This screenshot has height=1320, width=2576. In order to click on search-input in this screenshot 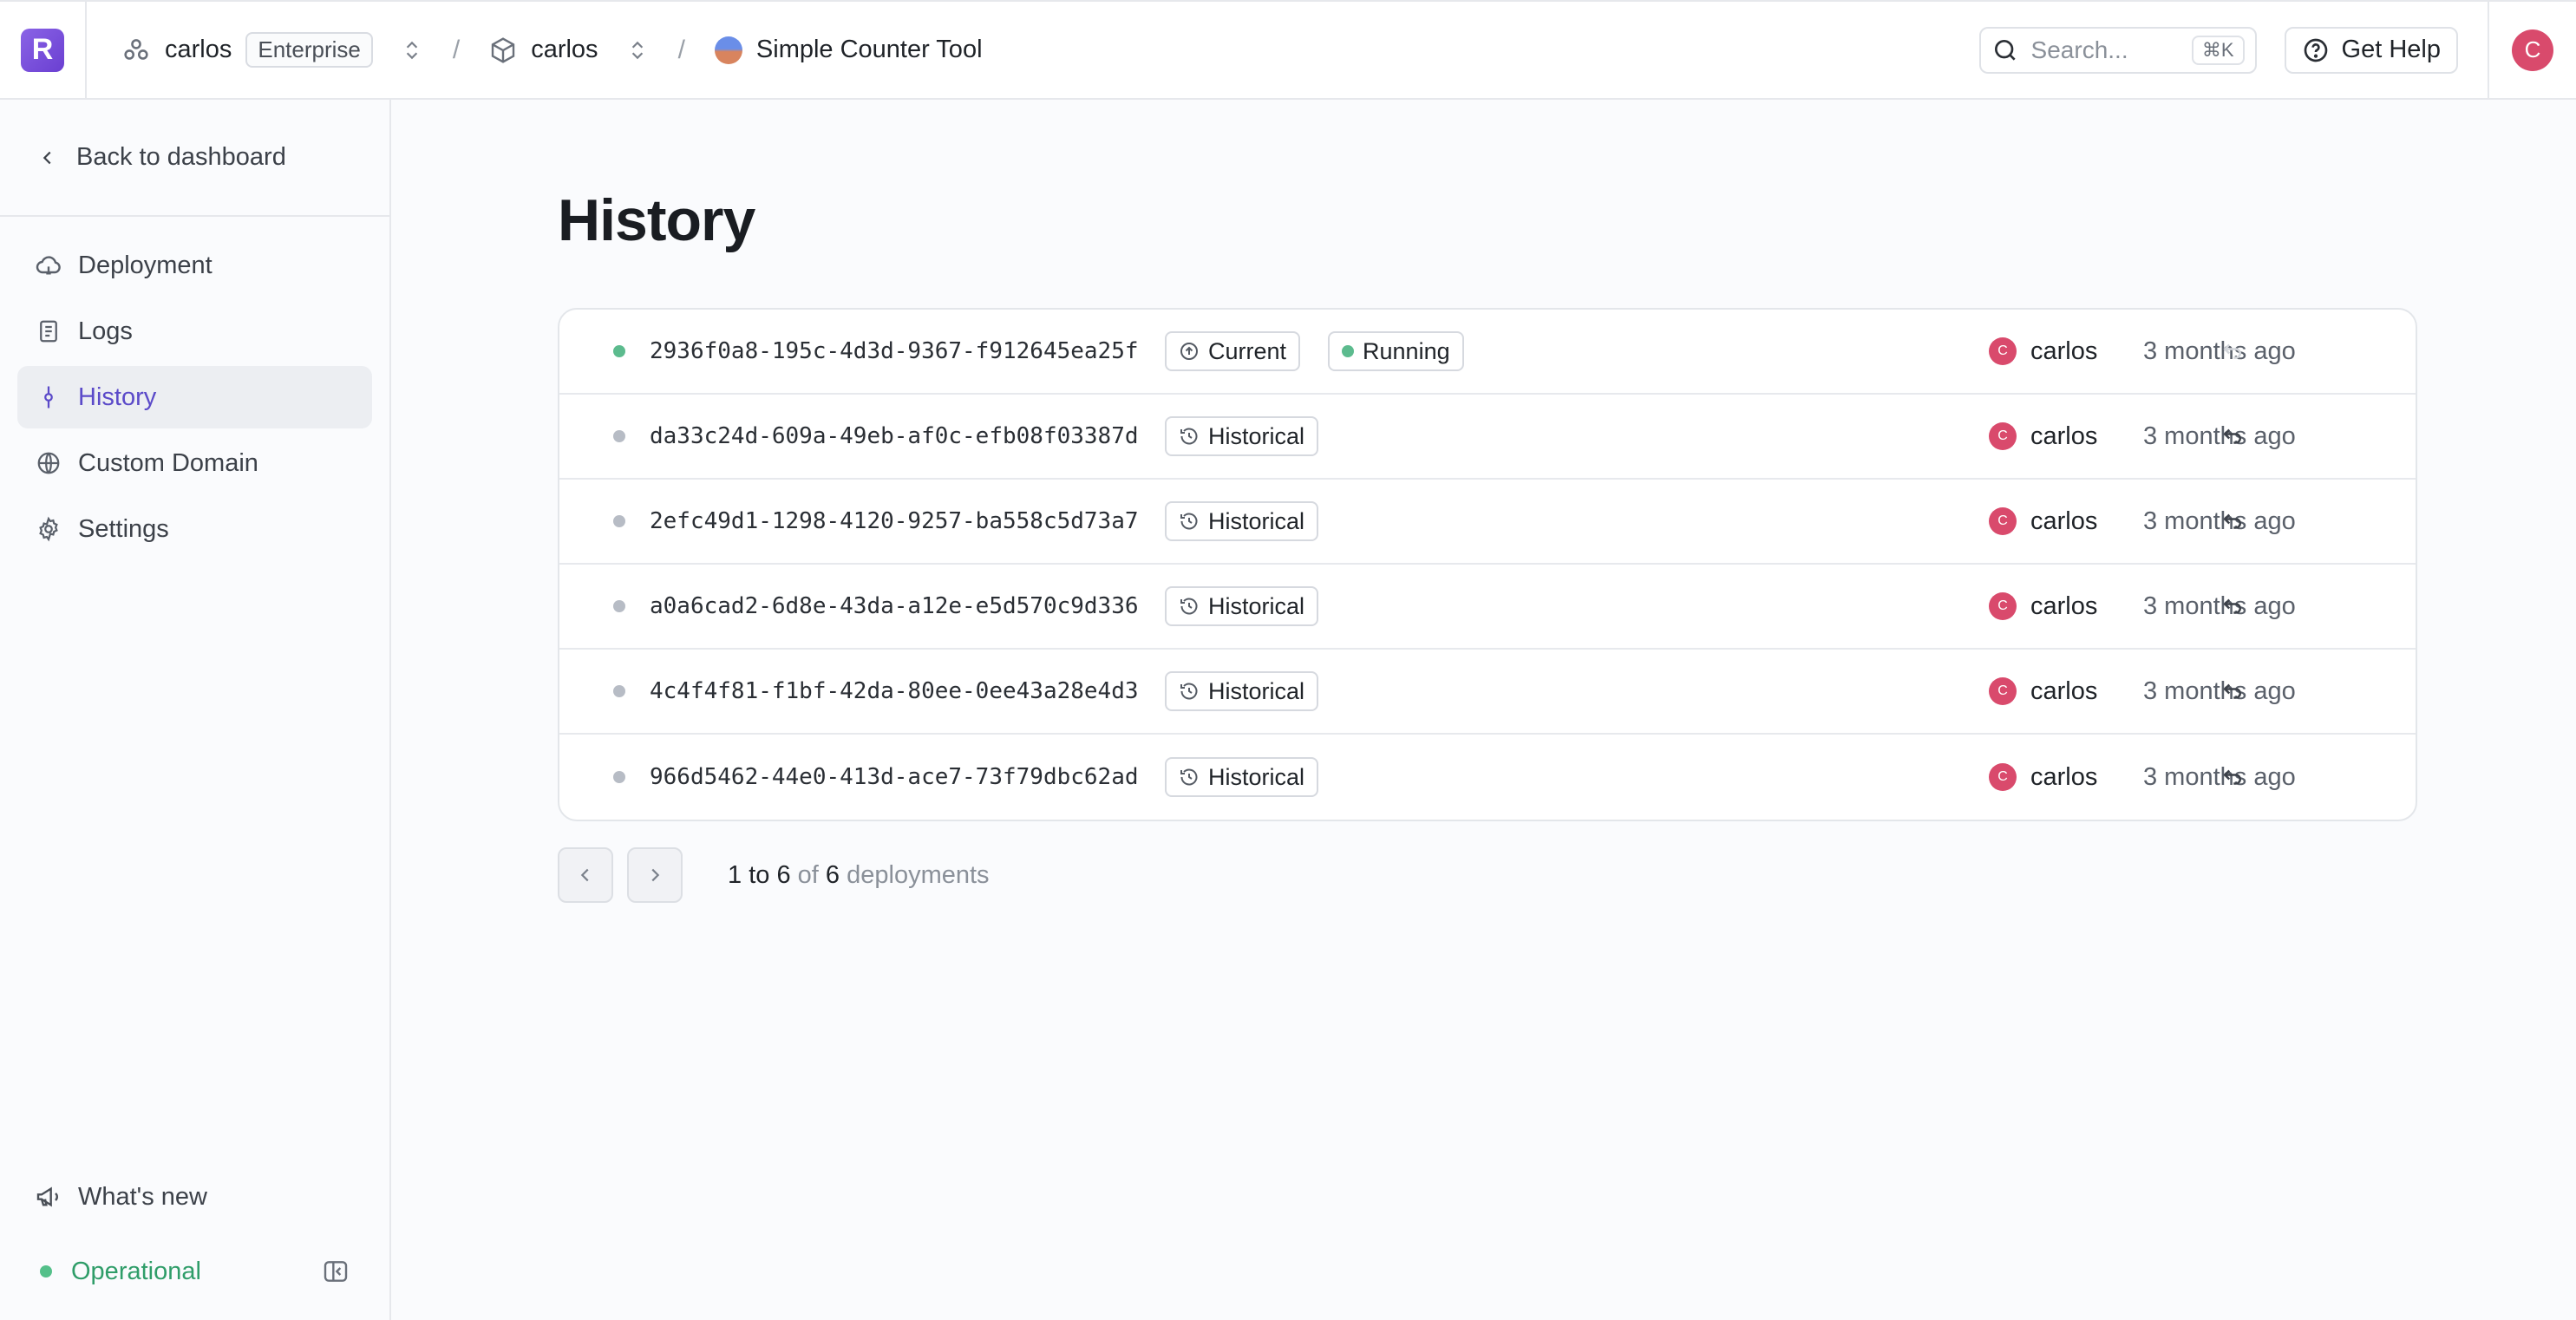, I will do `click(2104, 50)`.